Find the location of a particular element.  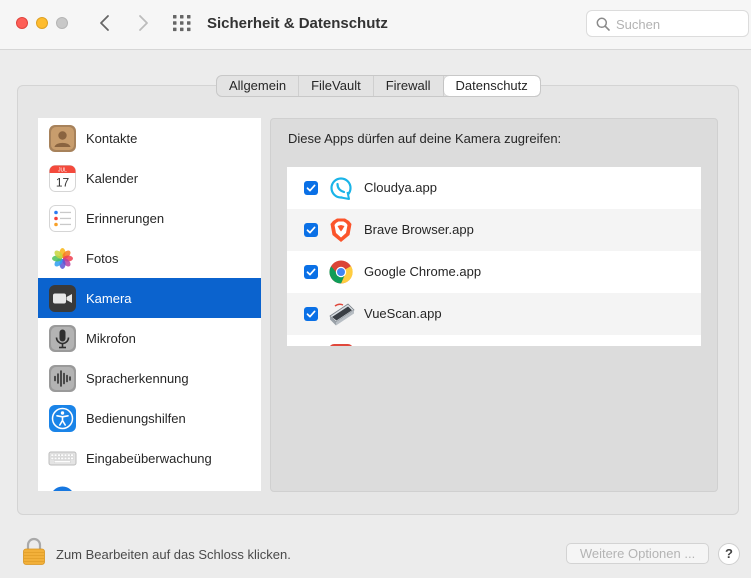

sidebar-item-bedienungshilfen: Bedienungshilfen is located at coordinates (149, 418).